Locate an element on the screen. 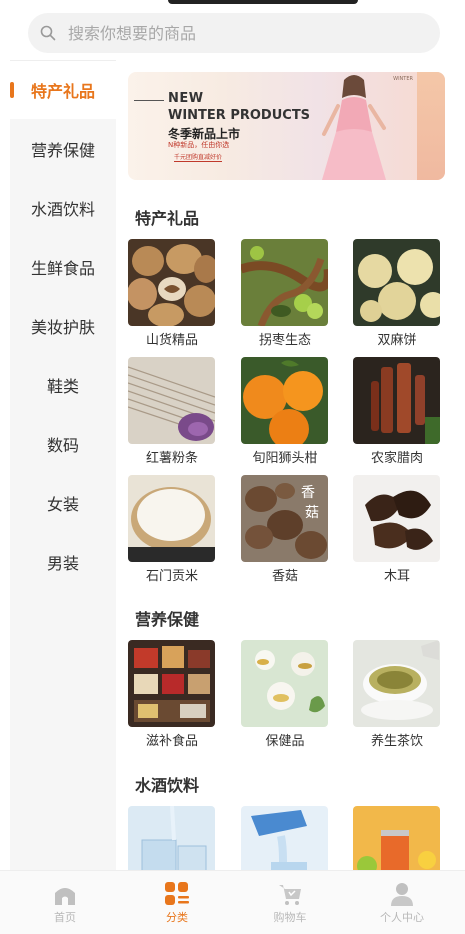 The image size is (465, 934). category-item-label: 山货精品 is located at coordinates (171, 340).